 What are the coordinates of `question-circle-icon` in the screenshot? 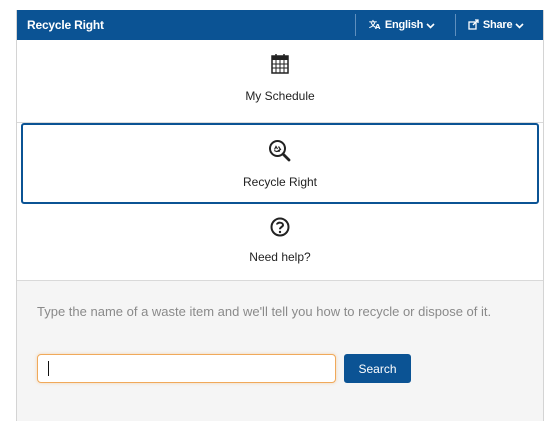 It's located at (280, 227).